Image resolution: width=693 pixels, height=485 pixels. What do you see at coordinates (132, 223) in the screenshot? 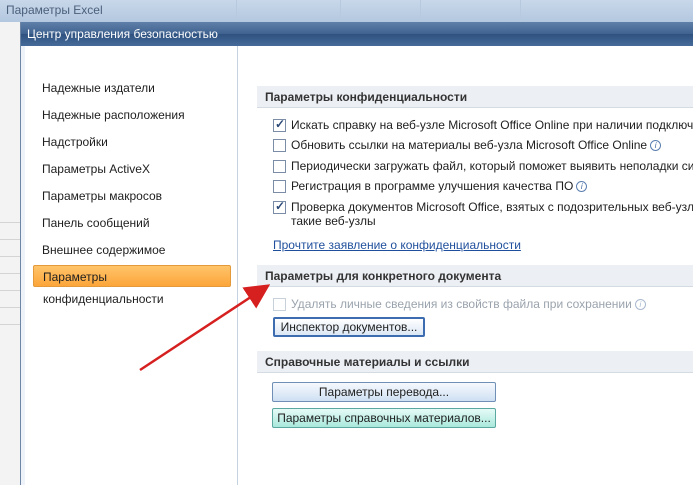
I see `nav-item-message-bar: Панель сообщений` at bounding box center [132, 223].